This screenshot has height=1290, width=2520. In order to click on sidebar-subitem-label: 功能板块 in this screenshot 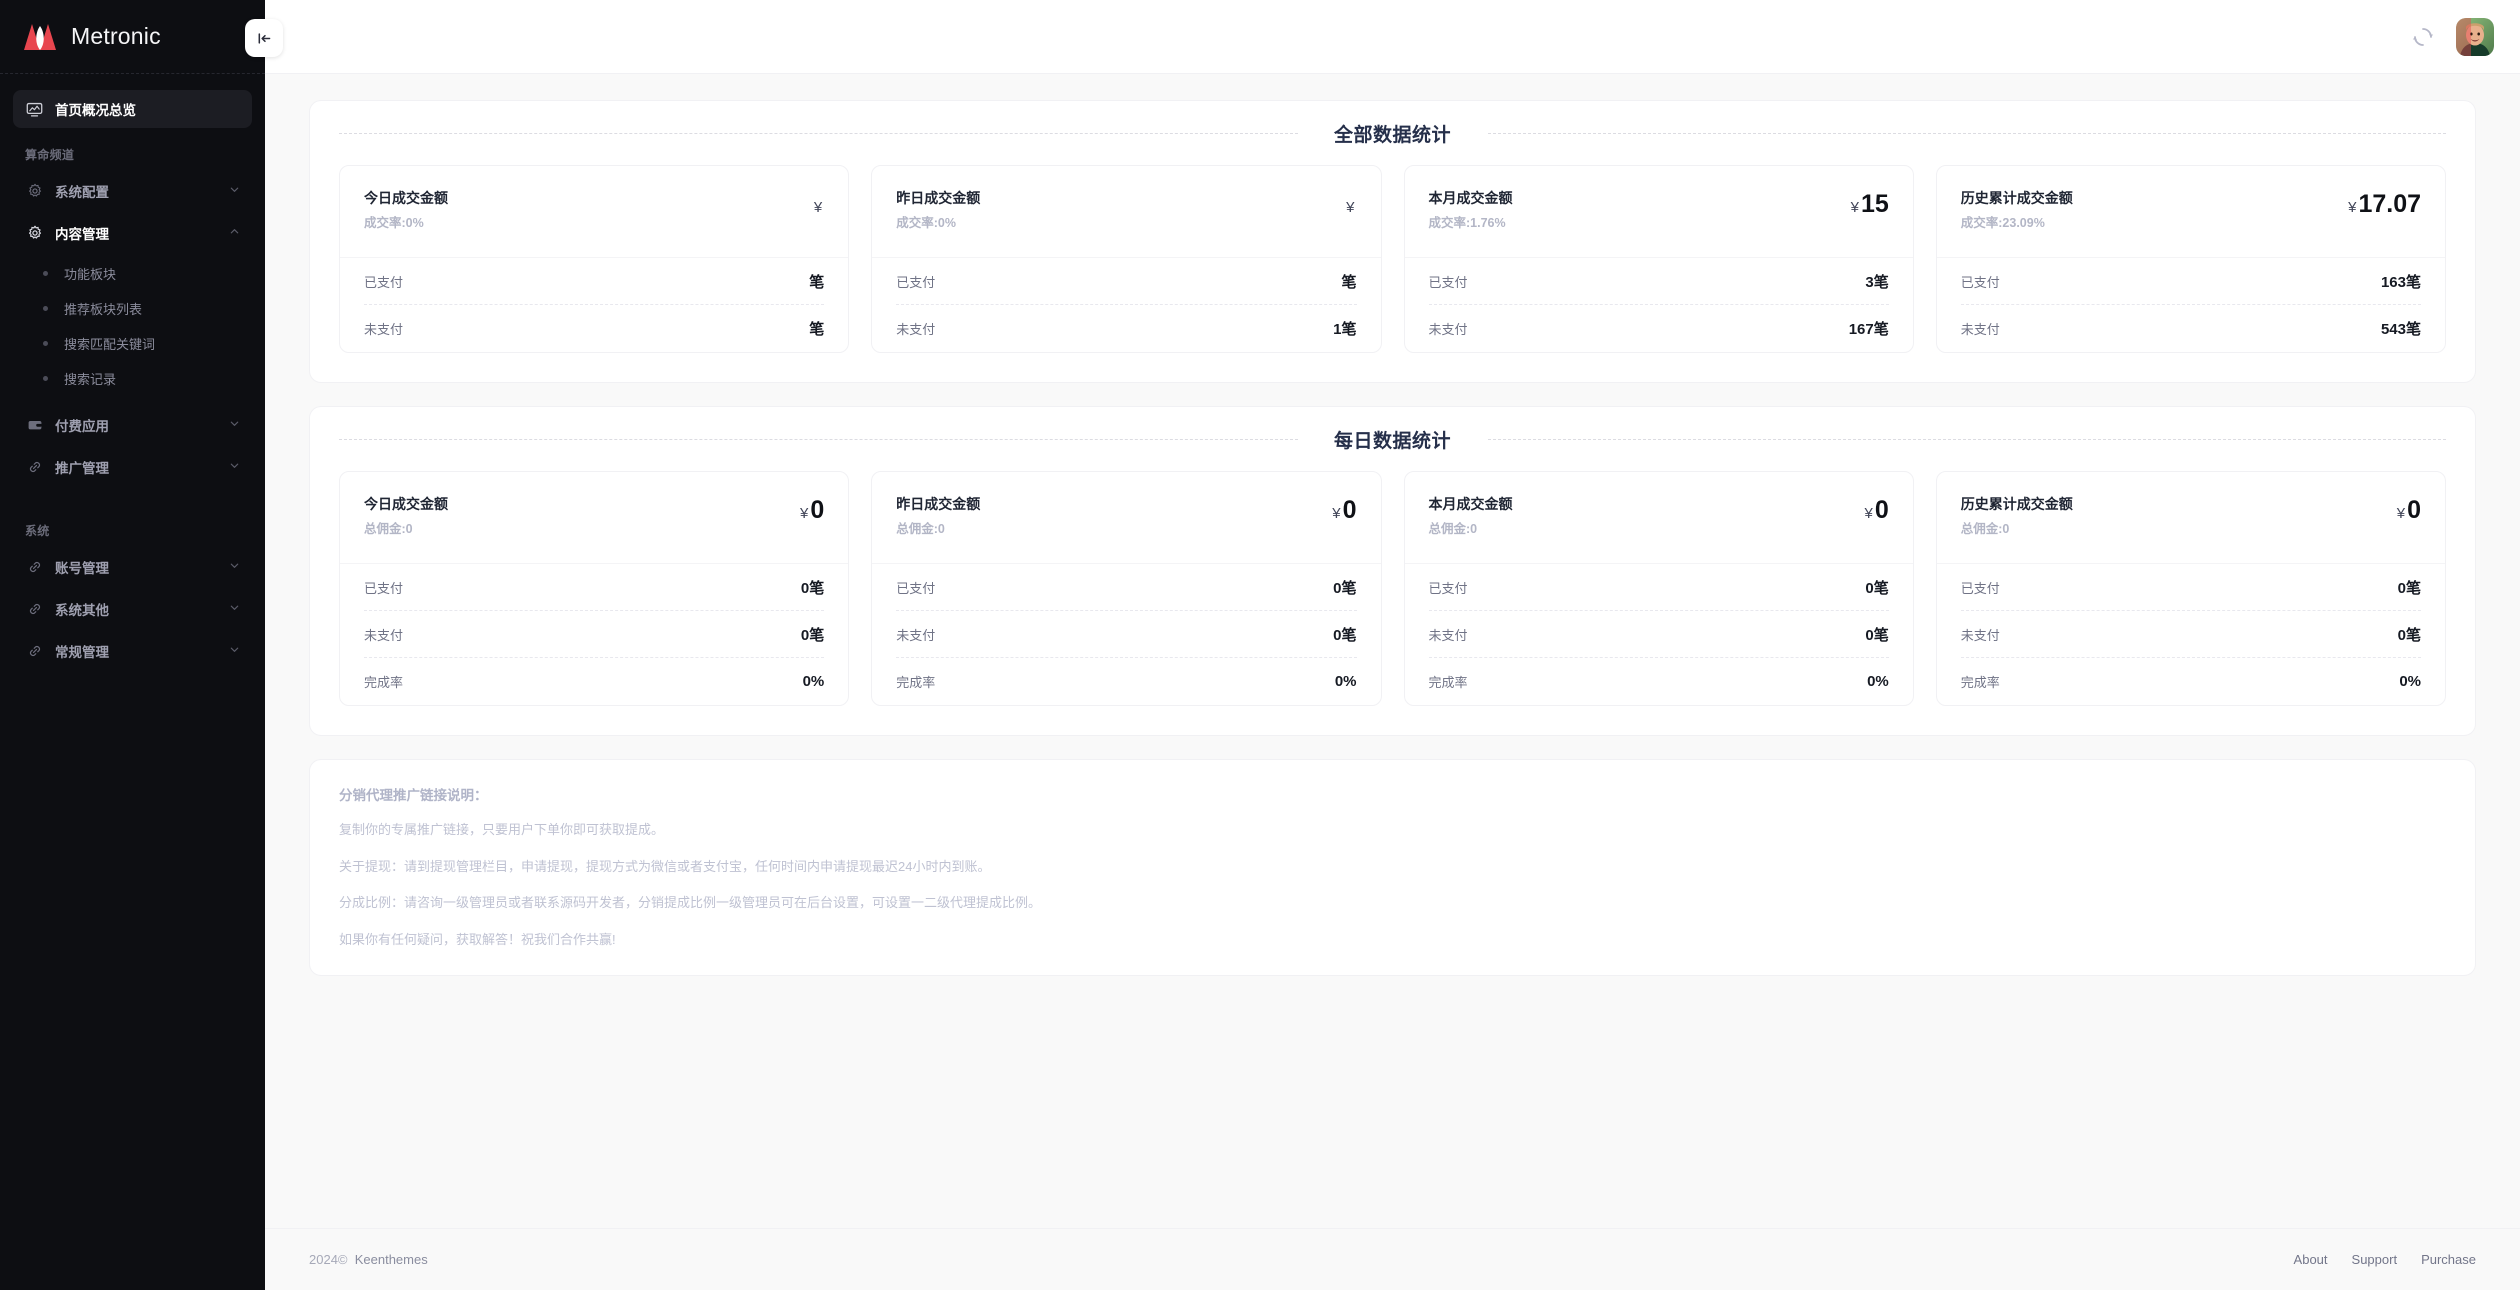, I will do `click(90, 274)`.